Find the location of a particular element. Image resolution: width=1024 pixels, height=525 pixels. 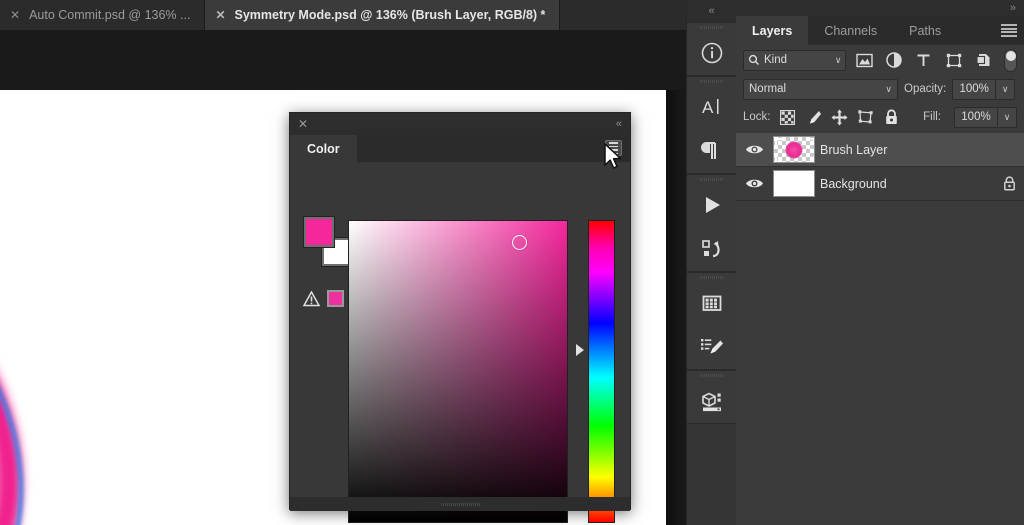

foreground-color-swatch is located at coordinates (319, 232).